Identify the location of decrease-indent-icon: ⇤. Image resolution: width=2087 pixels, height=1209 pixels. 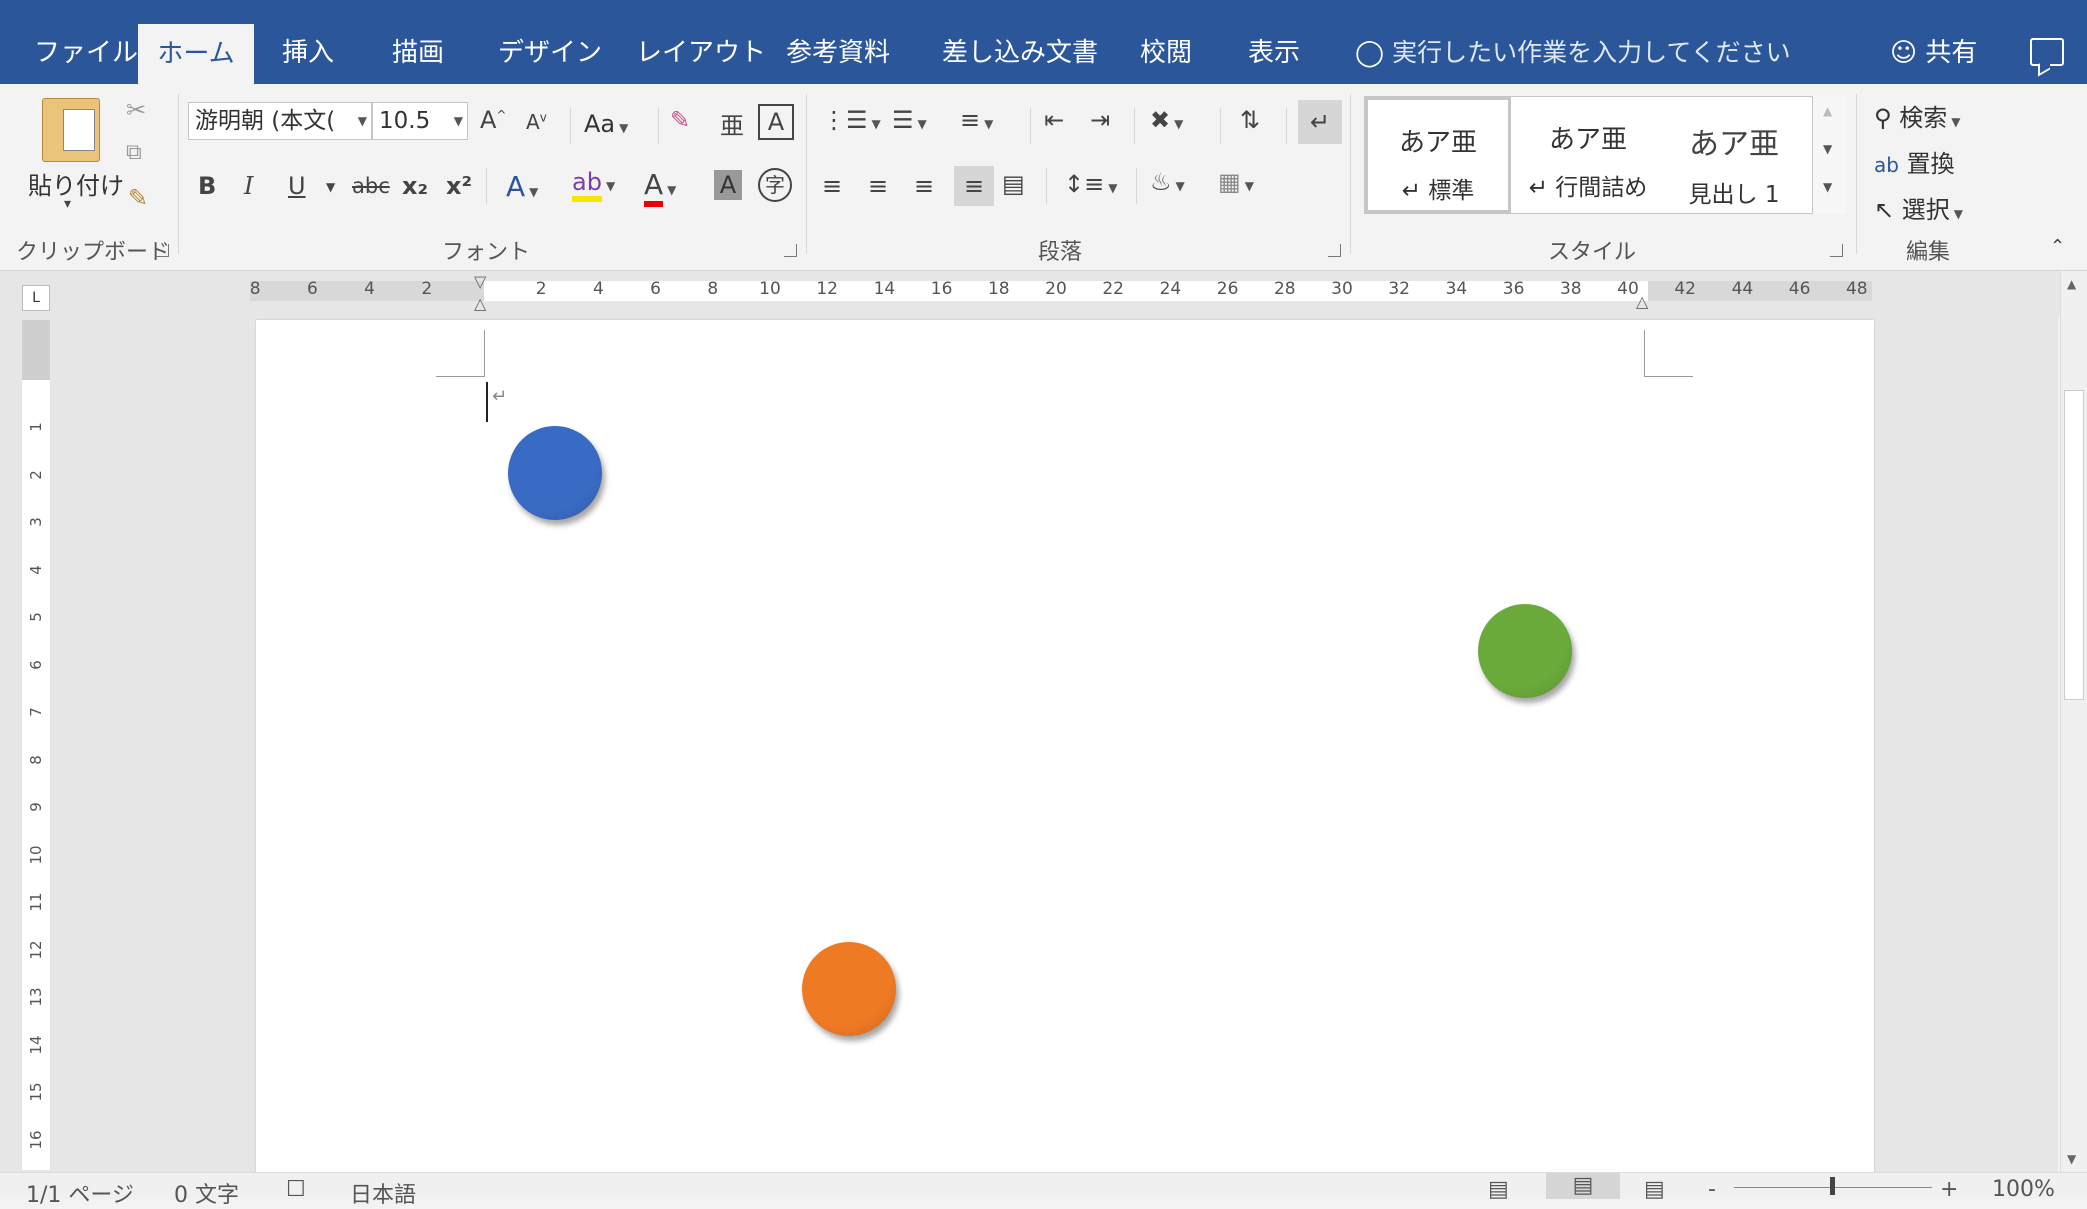
(1054, 120).